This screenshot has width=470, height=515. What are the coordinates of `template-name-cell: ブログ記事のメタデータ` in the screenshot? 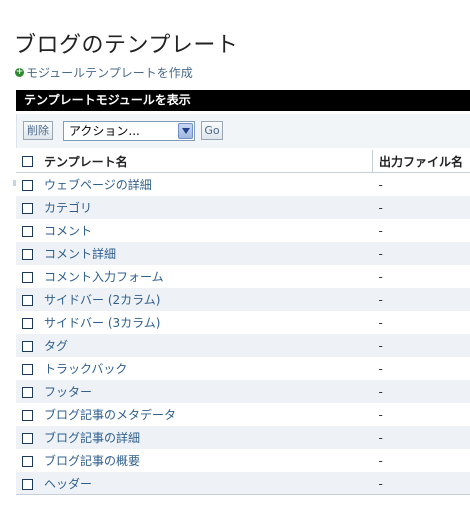 It's located at (206, 414).